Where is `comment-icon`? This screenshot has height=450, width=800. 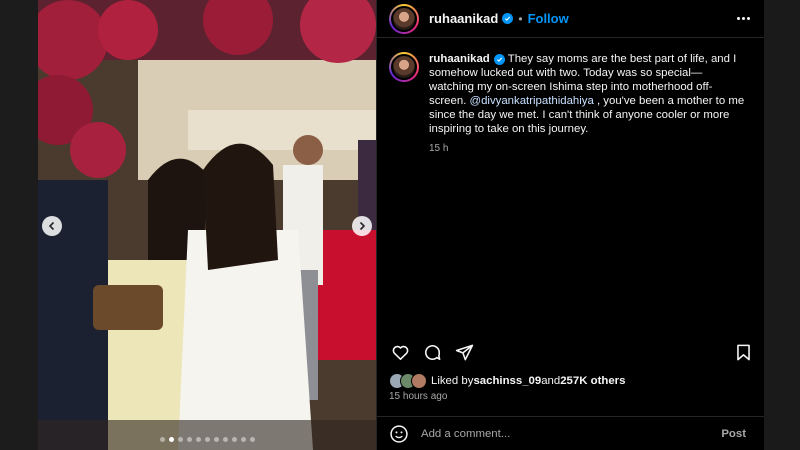
comment-icon is located at coordinates (432, 352).